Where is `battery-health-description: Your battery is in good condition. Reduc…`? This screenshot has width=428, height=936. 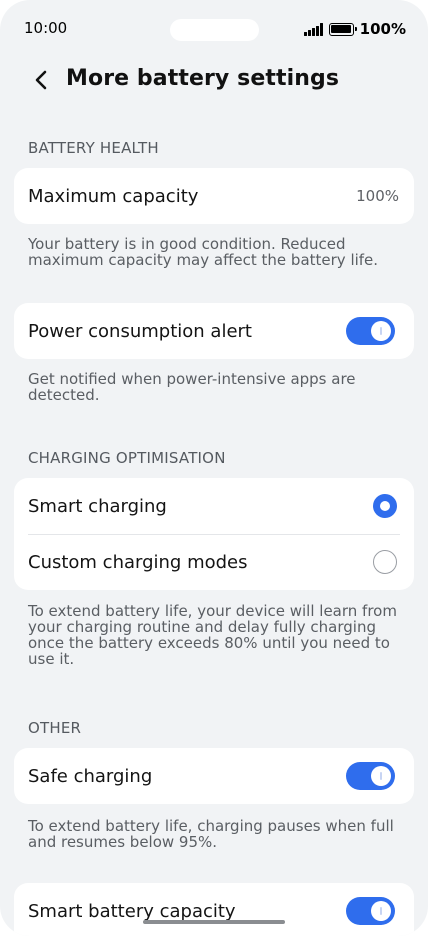
battery-health-description: Your battery is in good condition. Reduc… is located at coordinates (203, 252).